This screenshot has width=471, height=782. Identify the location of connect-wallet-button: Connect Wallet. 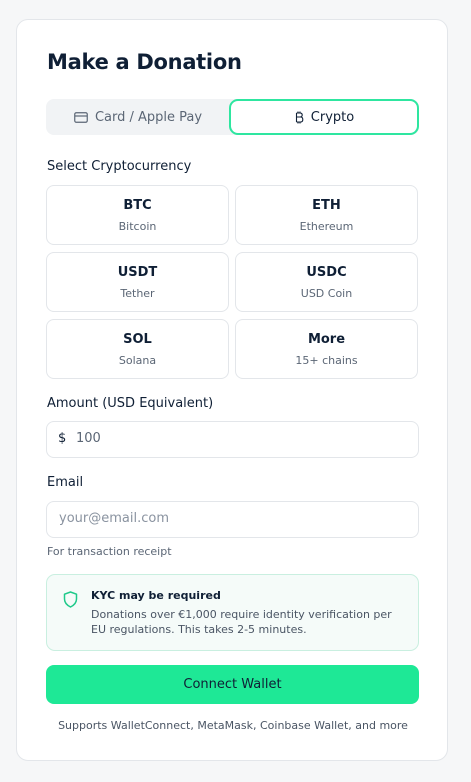
(232, 684).